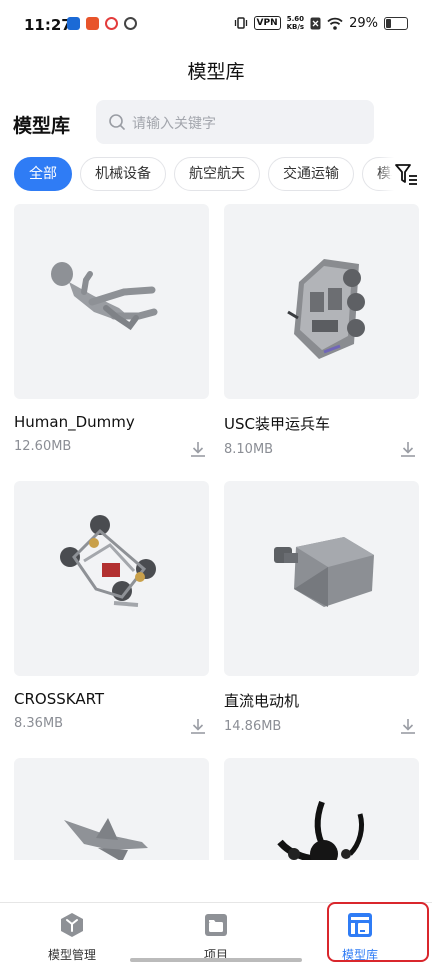 The width and height of the screenshot is (432, 965). I want to click on search-placeholder: 请输入关键字, so click(174, 124).